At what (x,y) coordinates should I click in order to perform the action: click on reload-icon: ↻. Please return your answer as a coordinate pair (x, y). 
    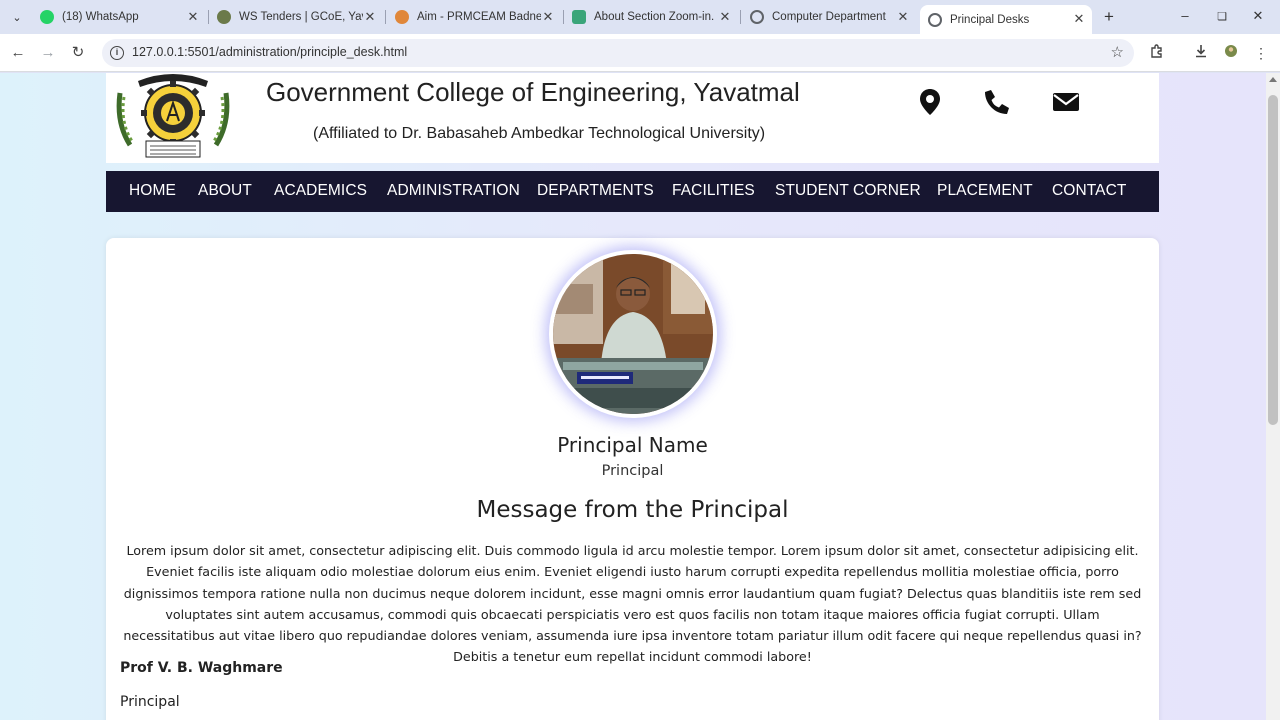
    Looking at the image, I should click on (78, 53).